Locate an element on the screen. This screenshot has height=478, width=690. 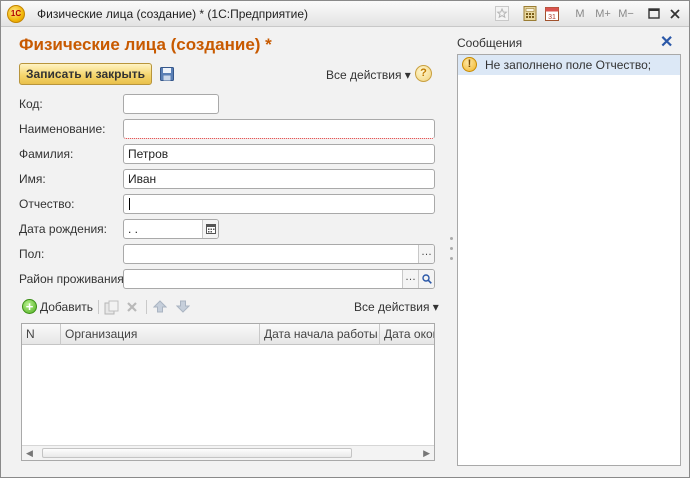
delete-icon is located at coordinates (132, 307).